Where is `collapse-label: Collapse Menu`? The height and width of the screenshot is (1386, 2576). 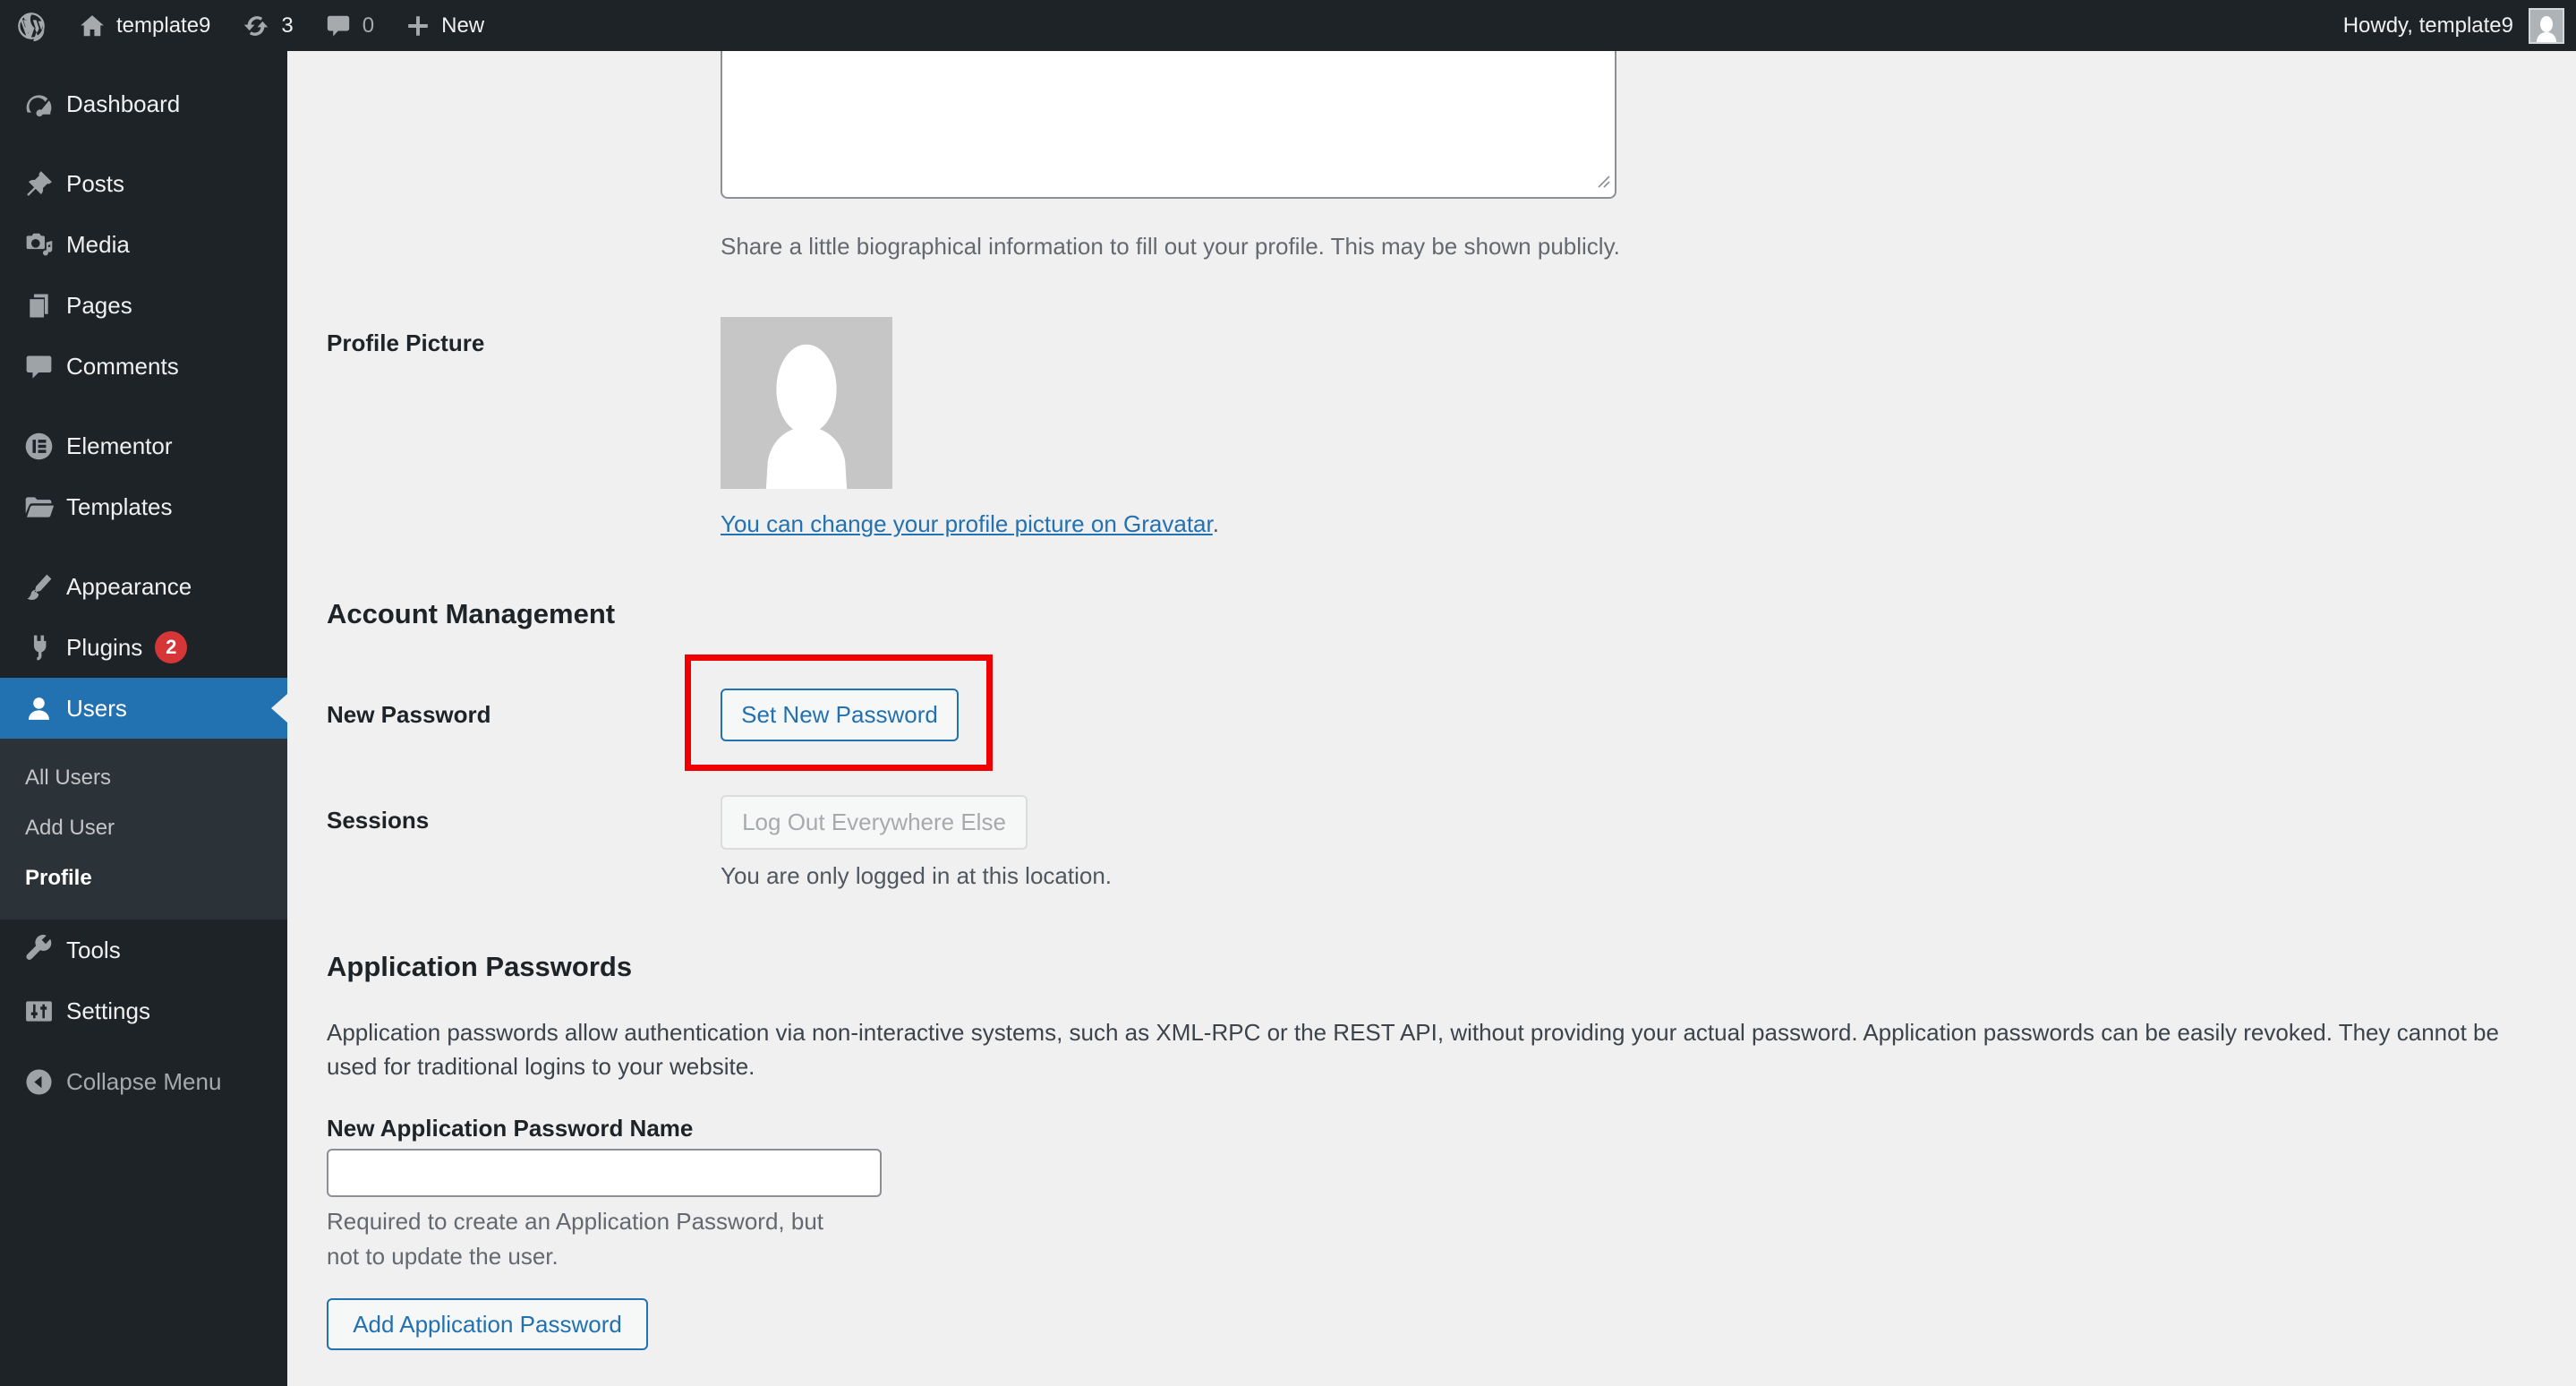
collapse-label: Collapse Menu is located at coordinates (144, 1081).